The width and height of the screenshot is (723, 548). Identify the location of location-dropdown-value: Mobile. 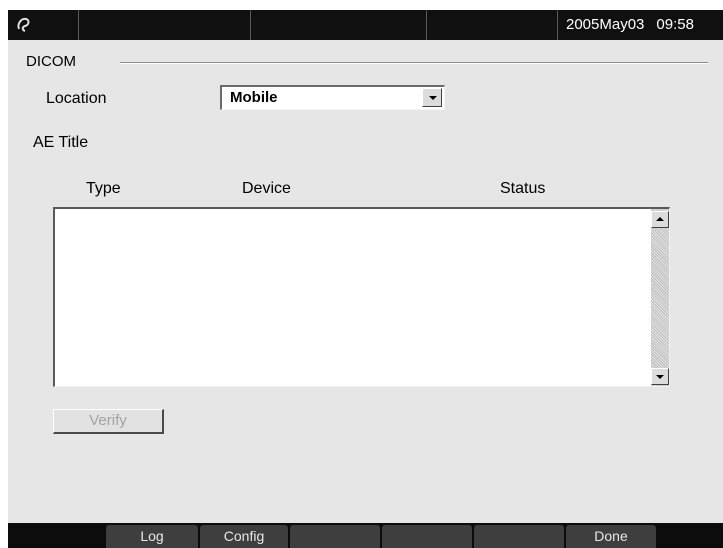
(254, 97).